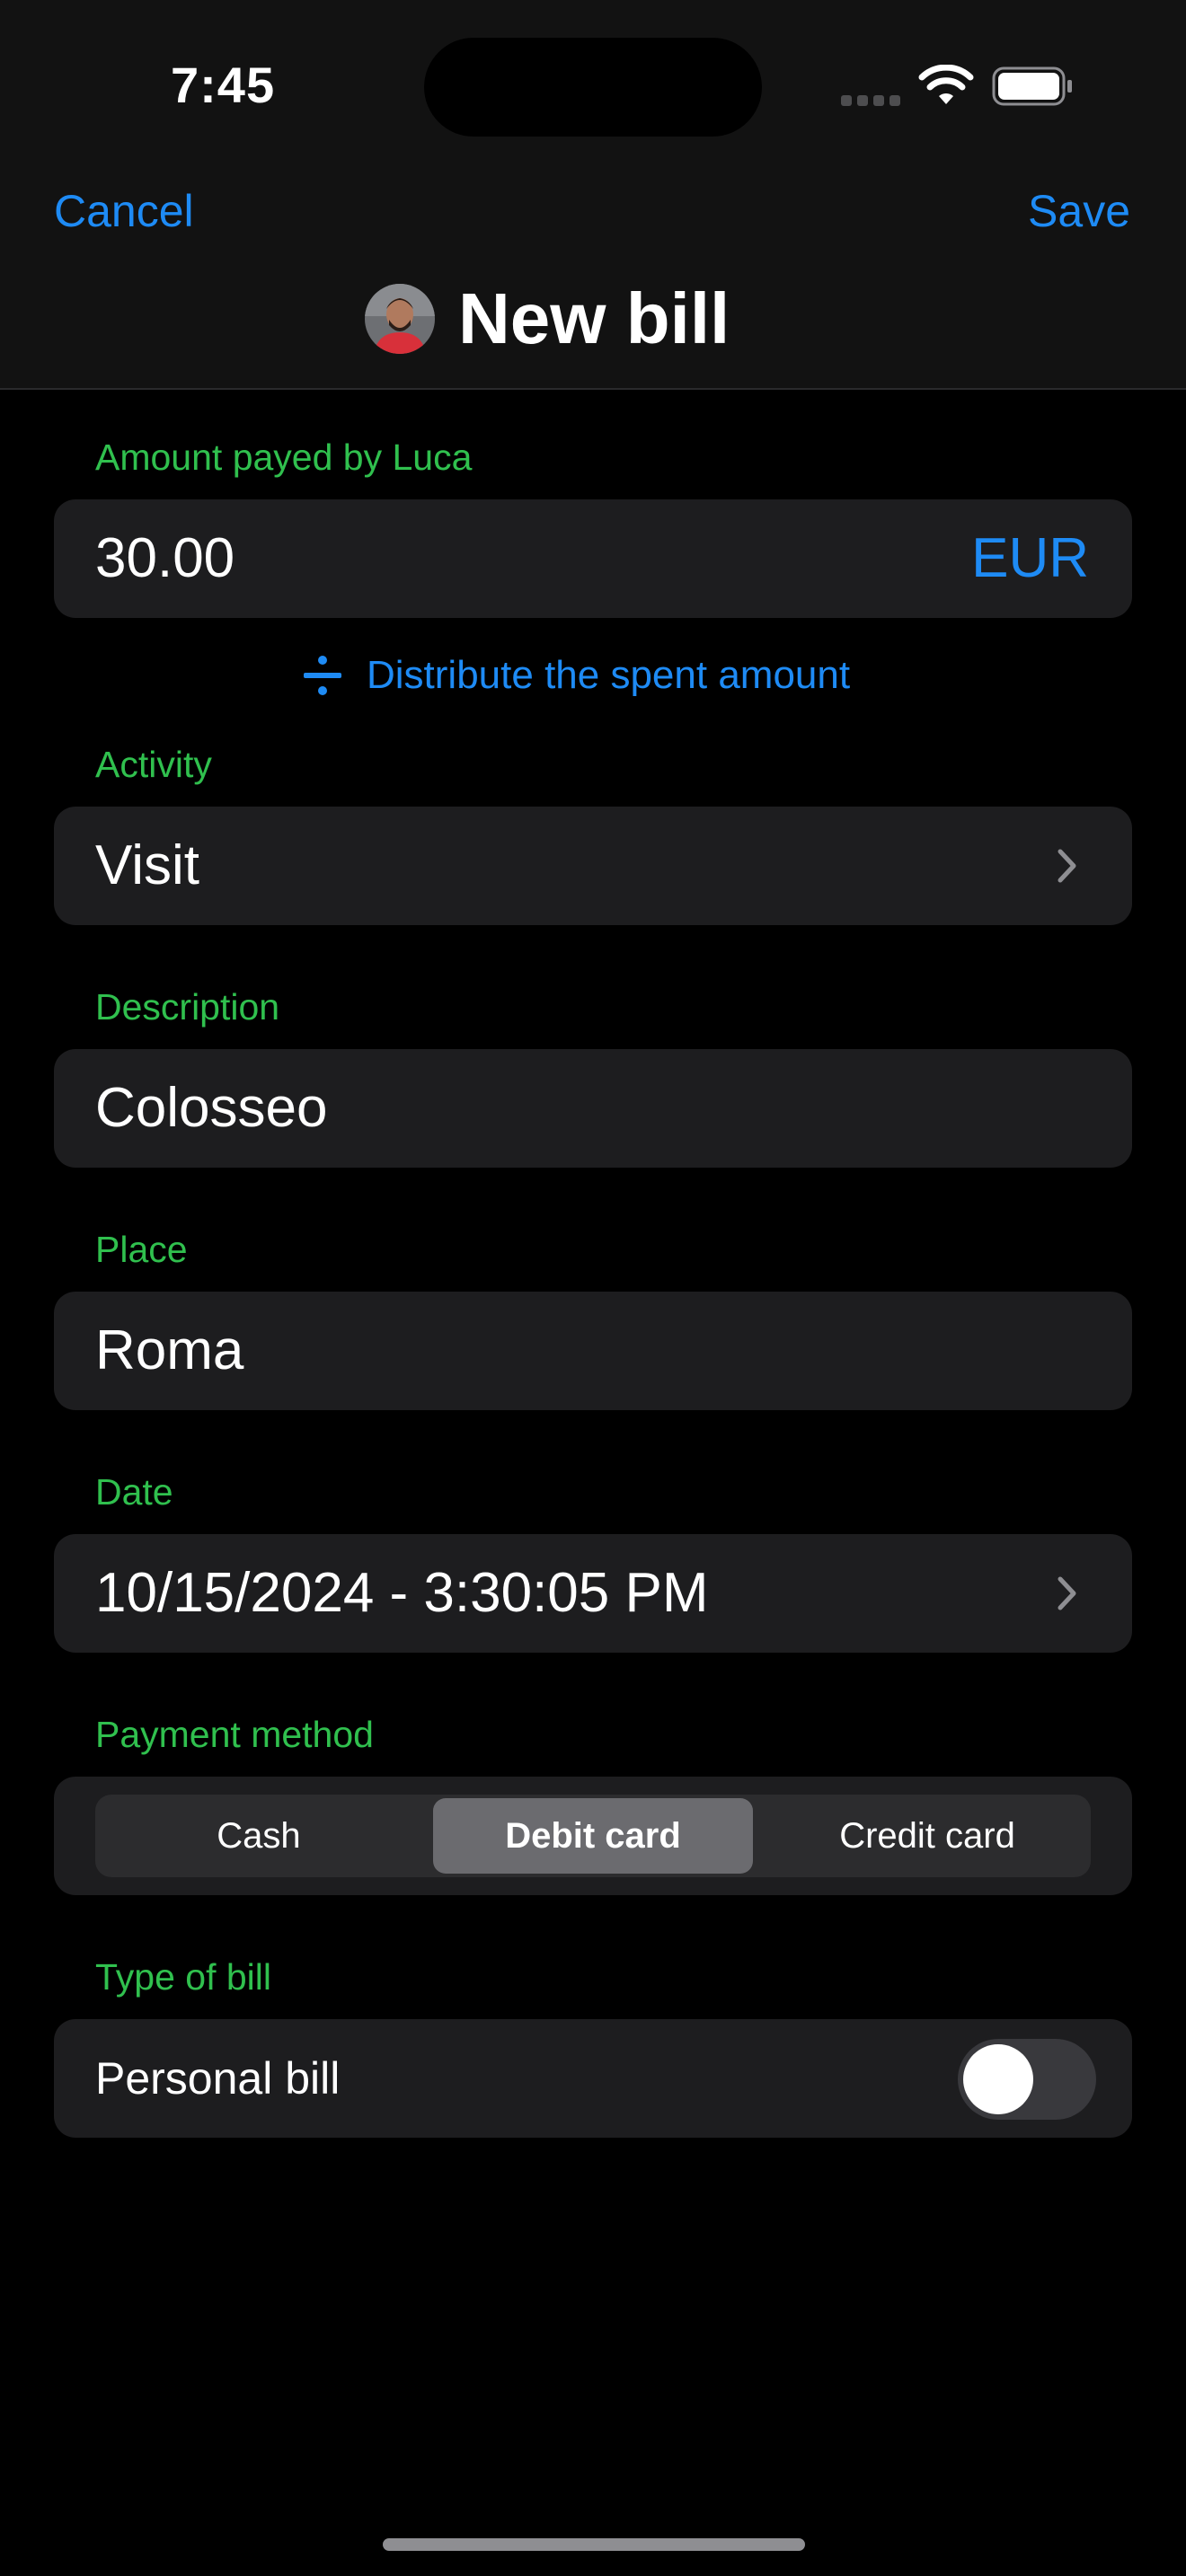 Image resolution: width=1186 pixels, height=2576 pixels. I want to click on divide-icon, so click(322, 675).